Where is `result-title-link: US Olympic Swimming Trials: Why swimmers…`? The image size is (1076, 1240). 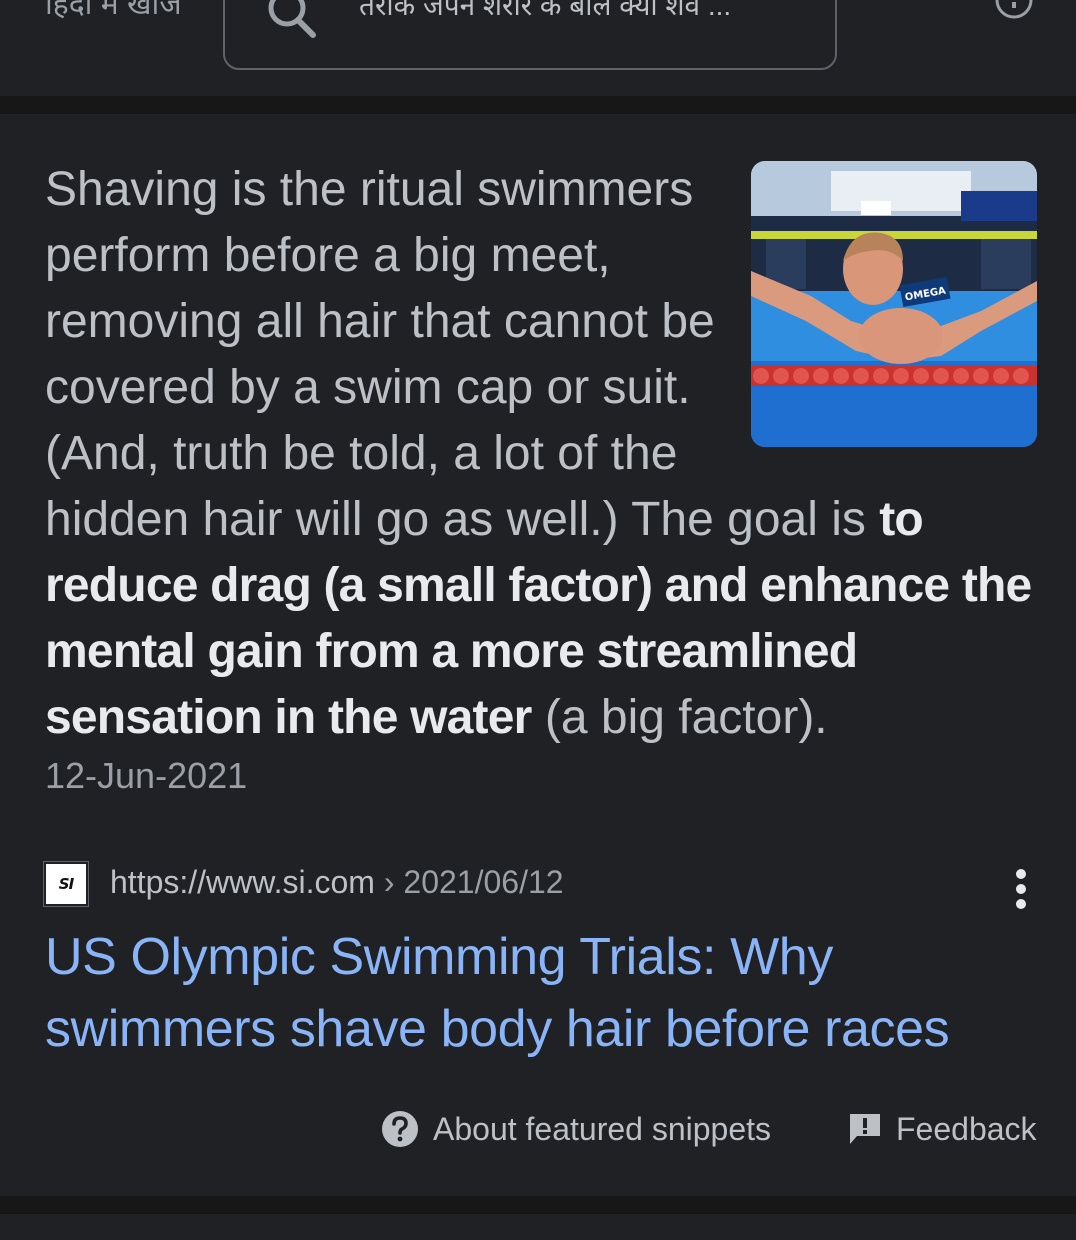
result-title-link: US Olympic Swimming Trials: Why swimmers… is located at coordinates (545, 993).